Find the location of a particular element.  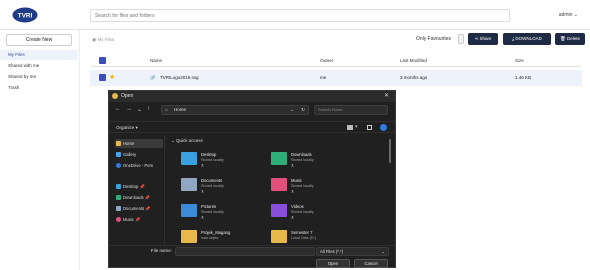

sidebar-item-shared-by-me: Shared by me is located at coordinates (39, 77).